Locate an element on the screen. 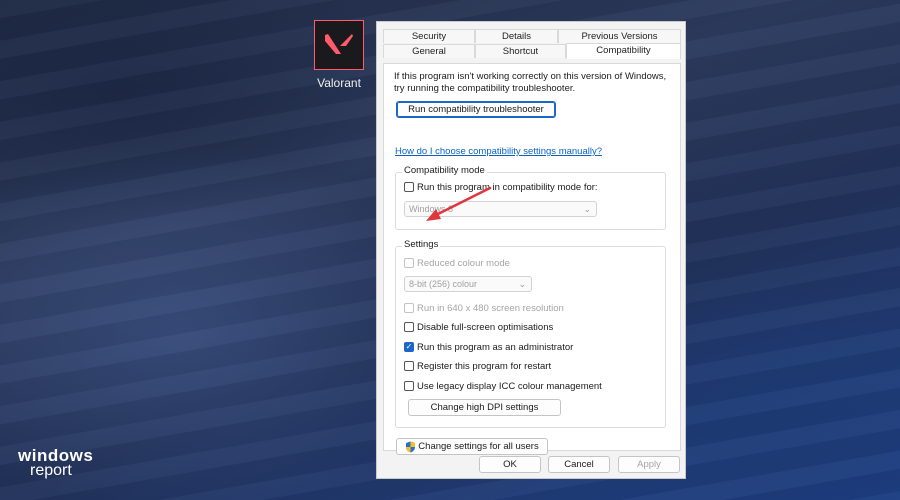 Image resolution: width=900 pixels, height=500 pixels. register-restart-checkbox is located at coordinates (409, 366).